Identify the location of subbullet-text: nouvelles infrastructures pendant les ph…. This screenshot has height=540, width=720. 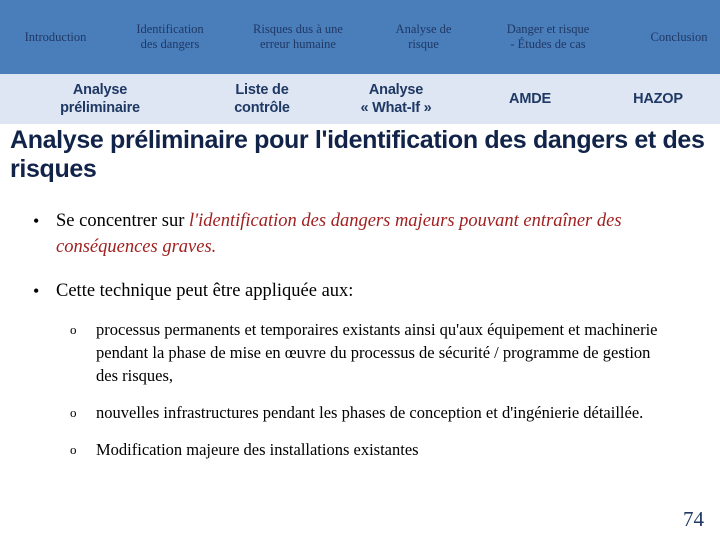
(370, 412).